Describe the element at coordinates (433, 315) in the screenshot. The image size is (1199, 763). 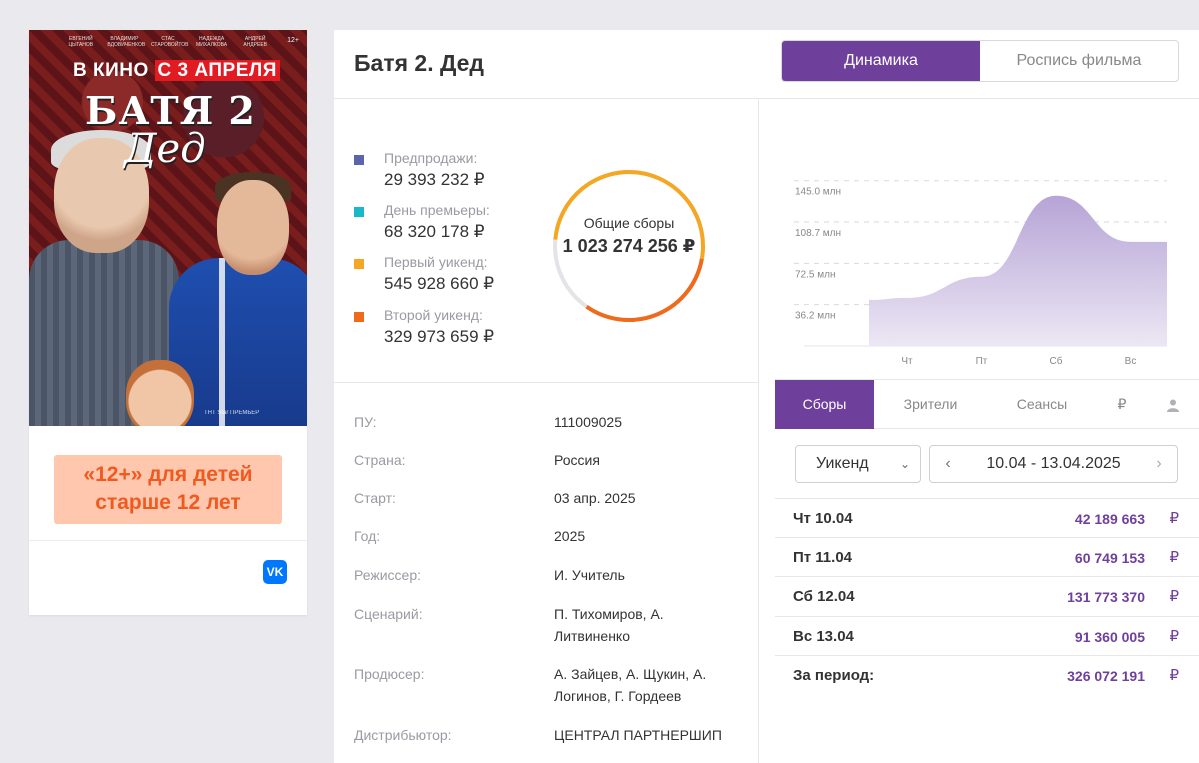
I see `stat-label: Второй уикенд:` at that location.